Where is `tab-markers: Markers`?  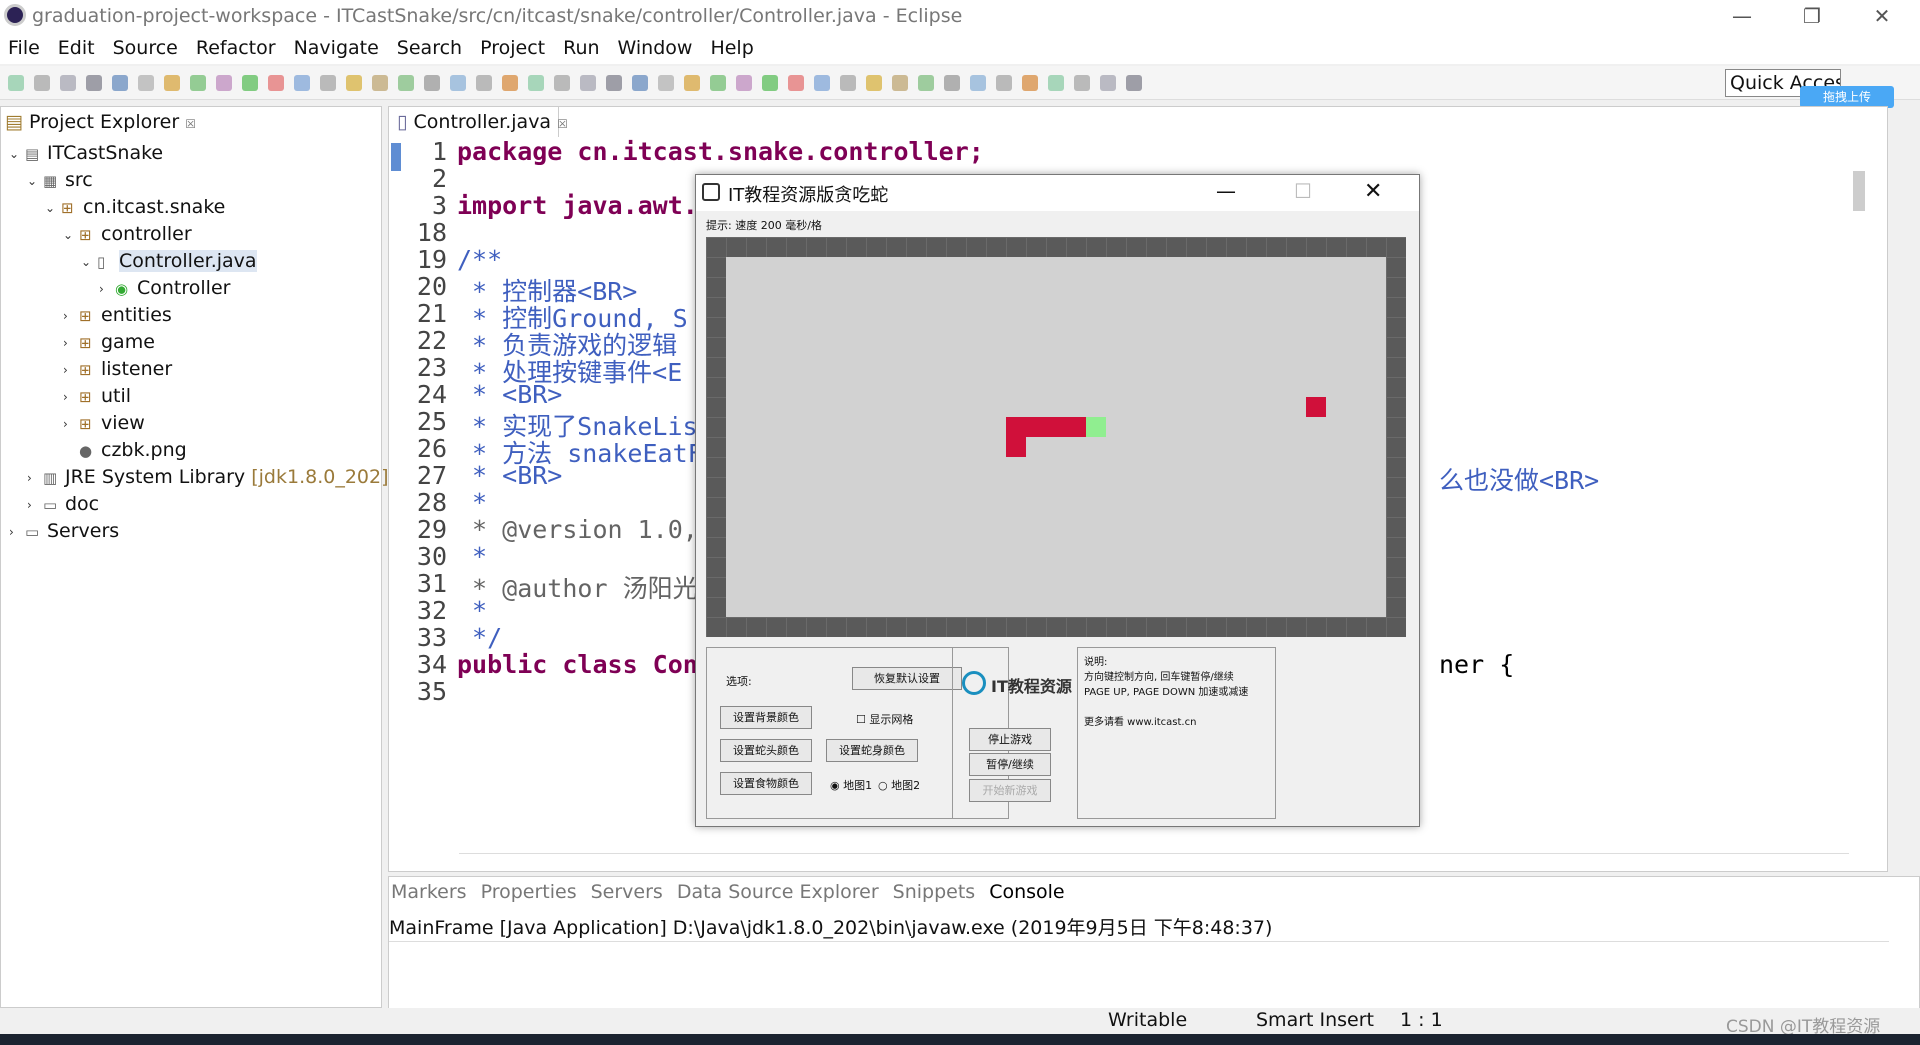
tab-markers: Markers is located at coordinates (429, 892).